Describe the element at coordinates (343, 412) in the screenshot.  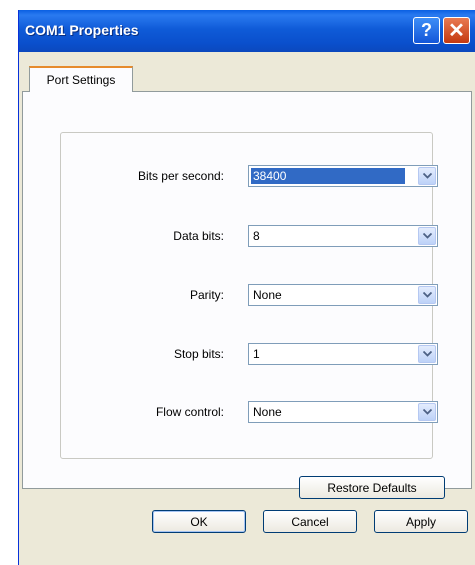
I see `flow-control-select: None` at that location.